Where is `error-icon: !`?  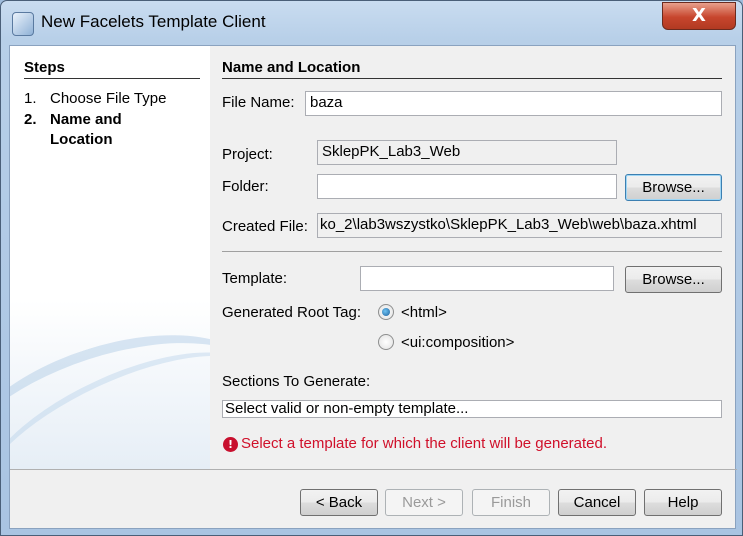 error-icon: ! is located at coordinates (230, 444).